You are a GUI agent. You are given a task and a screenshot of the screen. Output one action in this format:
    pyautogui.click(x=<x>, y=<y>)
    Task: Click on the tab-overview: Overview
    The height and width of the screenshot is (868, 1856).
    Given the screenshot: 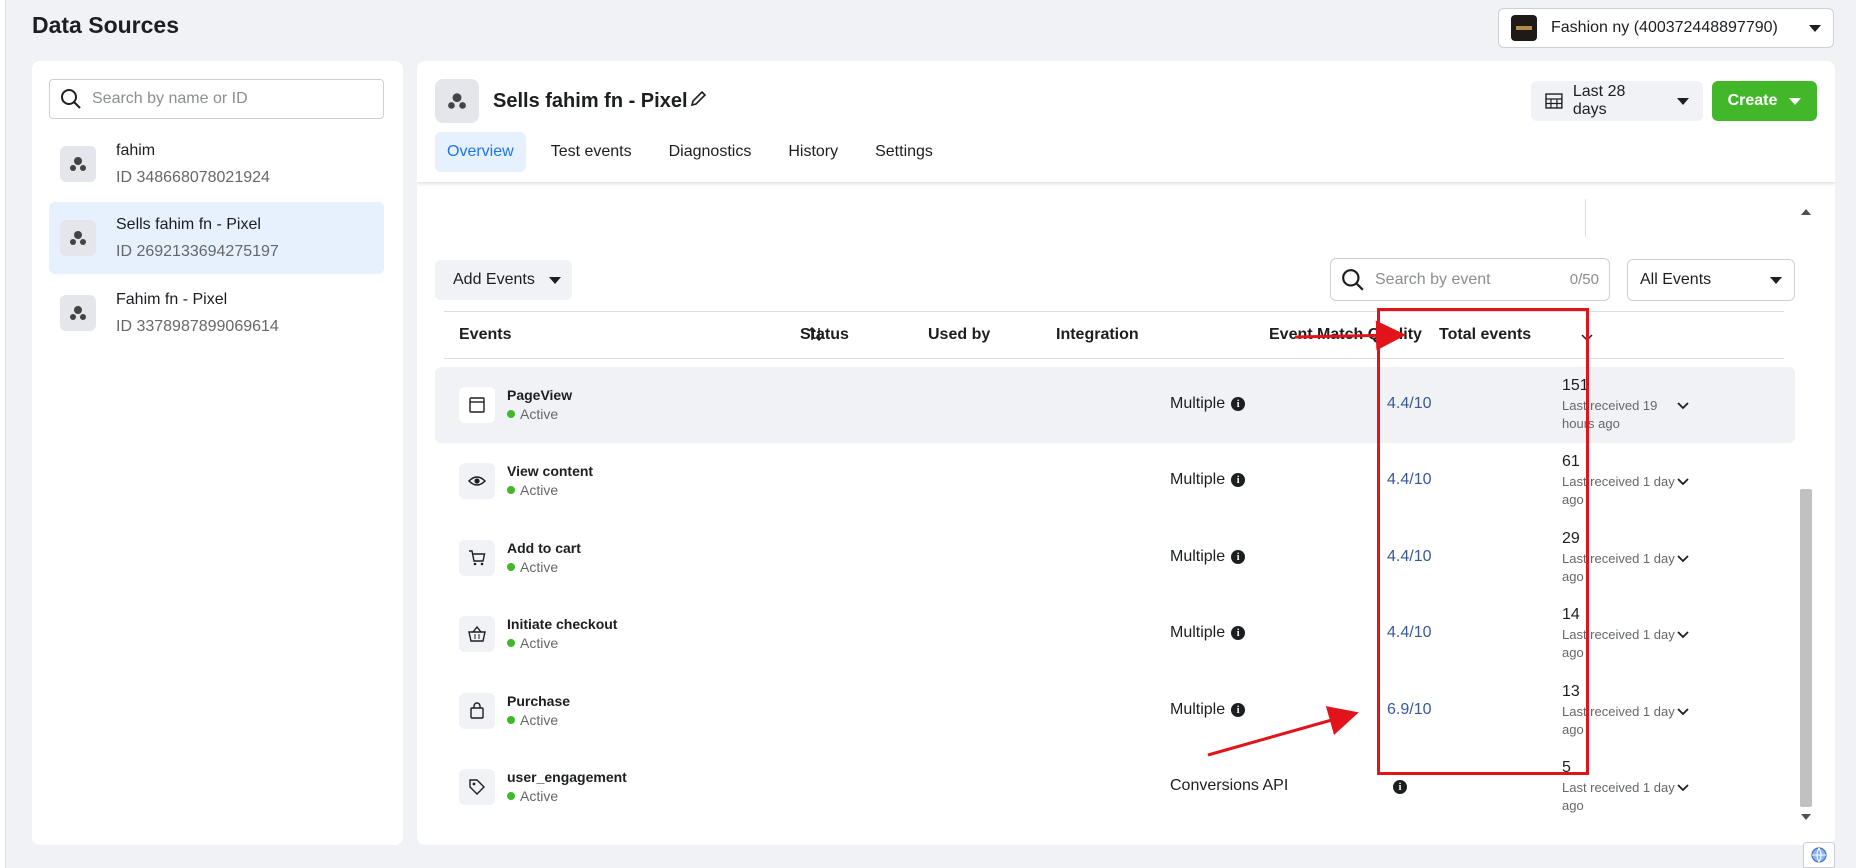 What is the action you would take?
    pyautogui.click(x=480, y=152)
    